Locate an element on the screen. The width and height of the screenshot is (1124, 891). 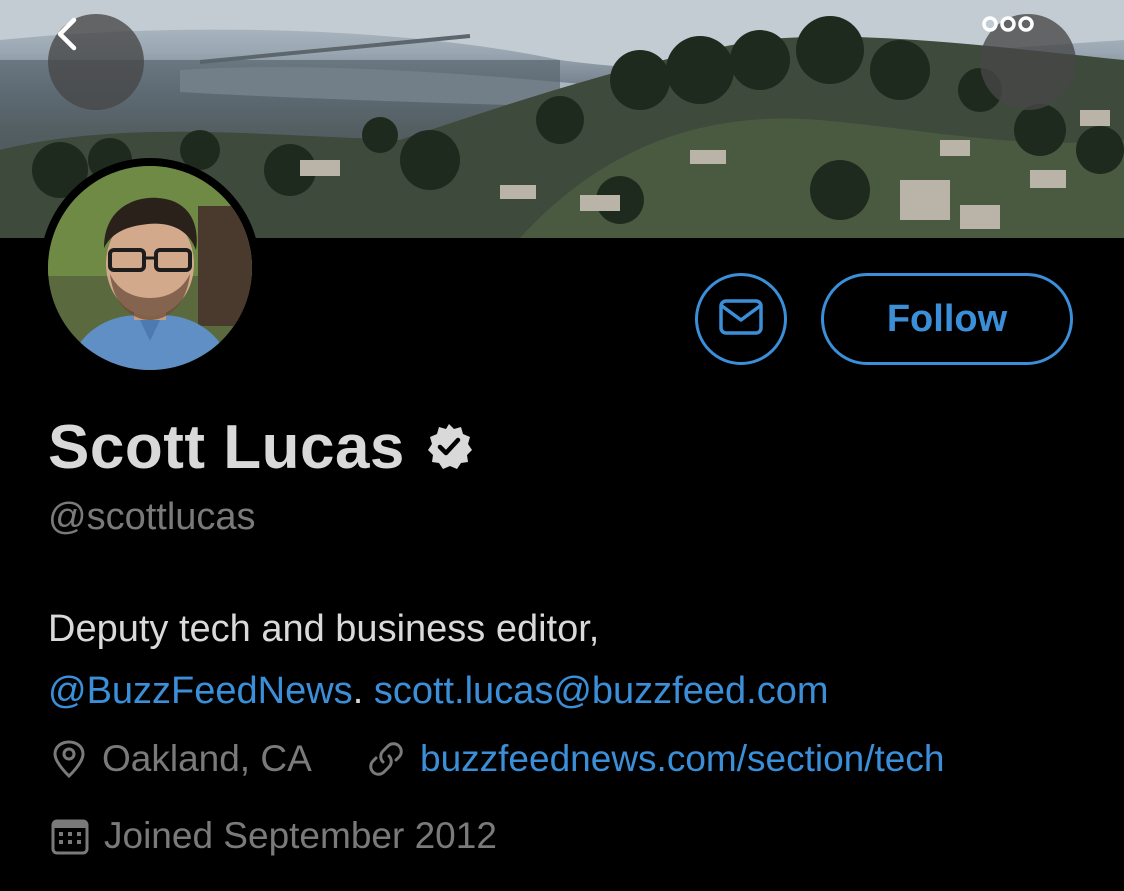
location-pin-icon is located at coordinates (69, 759).